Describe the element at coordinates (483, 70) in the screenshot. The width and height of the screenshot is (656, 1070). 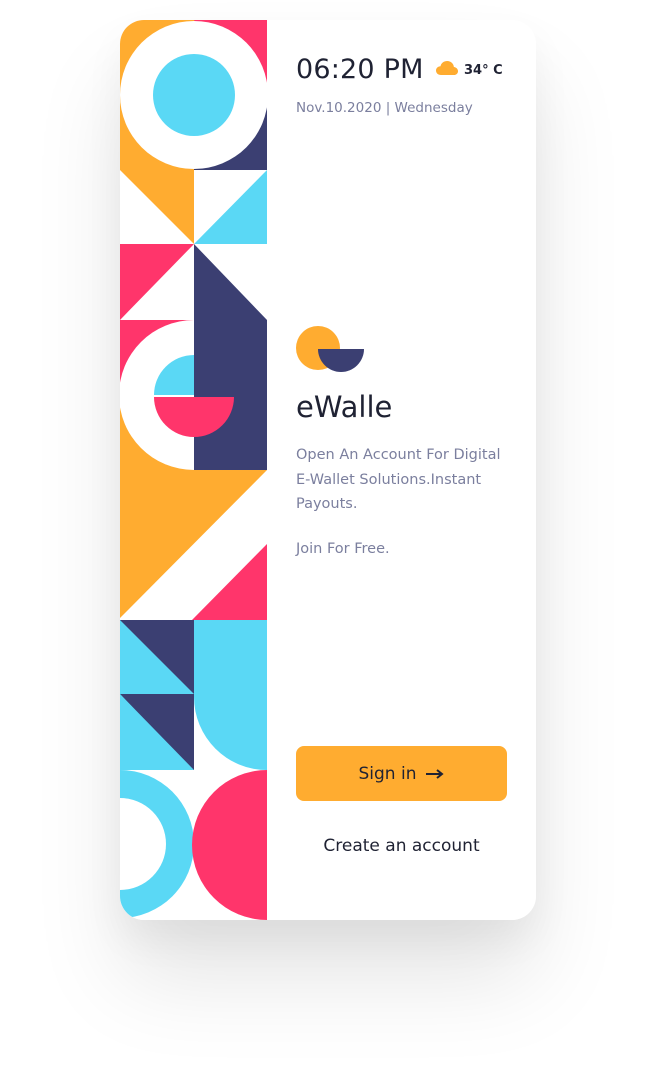
I see `temperature: 34° C` at that location.